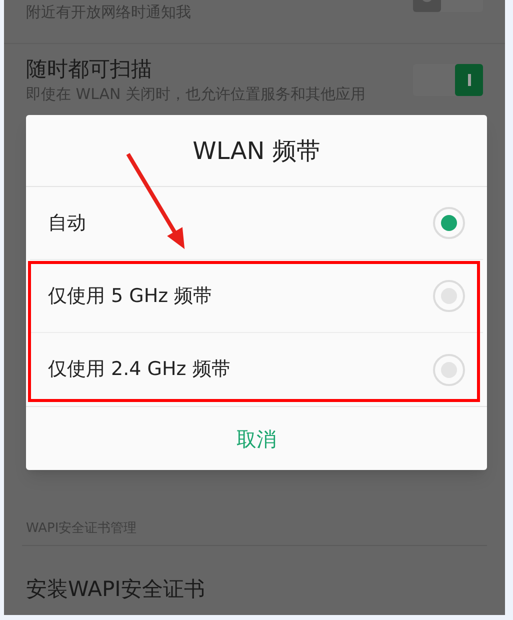 The height and width of the screenshot is (620, 513). What do you see at coordinates (256, 369) in the screenshot?
I see `radio-option: 仅使用 2.4 GHz 频带` at bounding box center [256, 369].